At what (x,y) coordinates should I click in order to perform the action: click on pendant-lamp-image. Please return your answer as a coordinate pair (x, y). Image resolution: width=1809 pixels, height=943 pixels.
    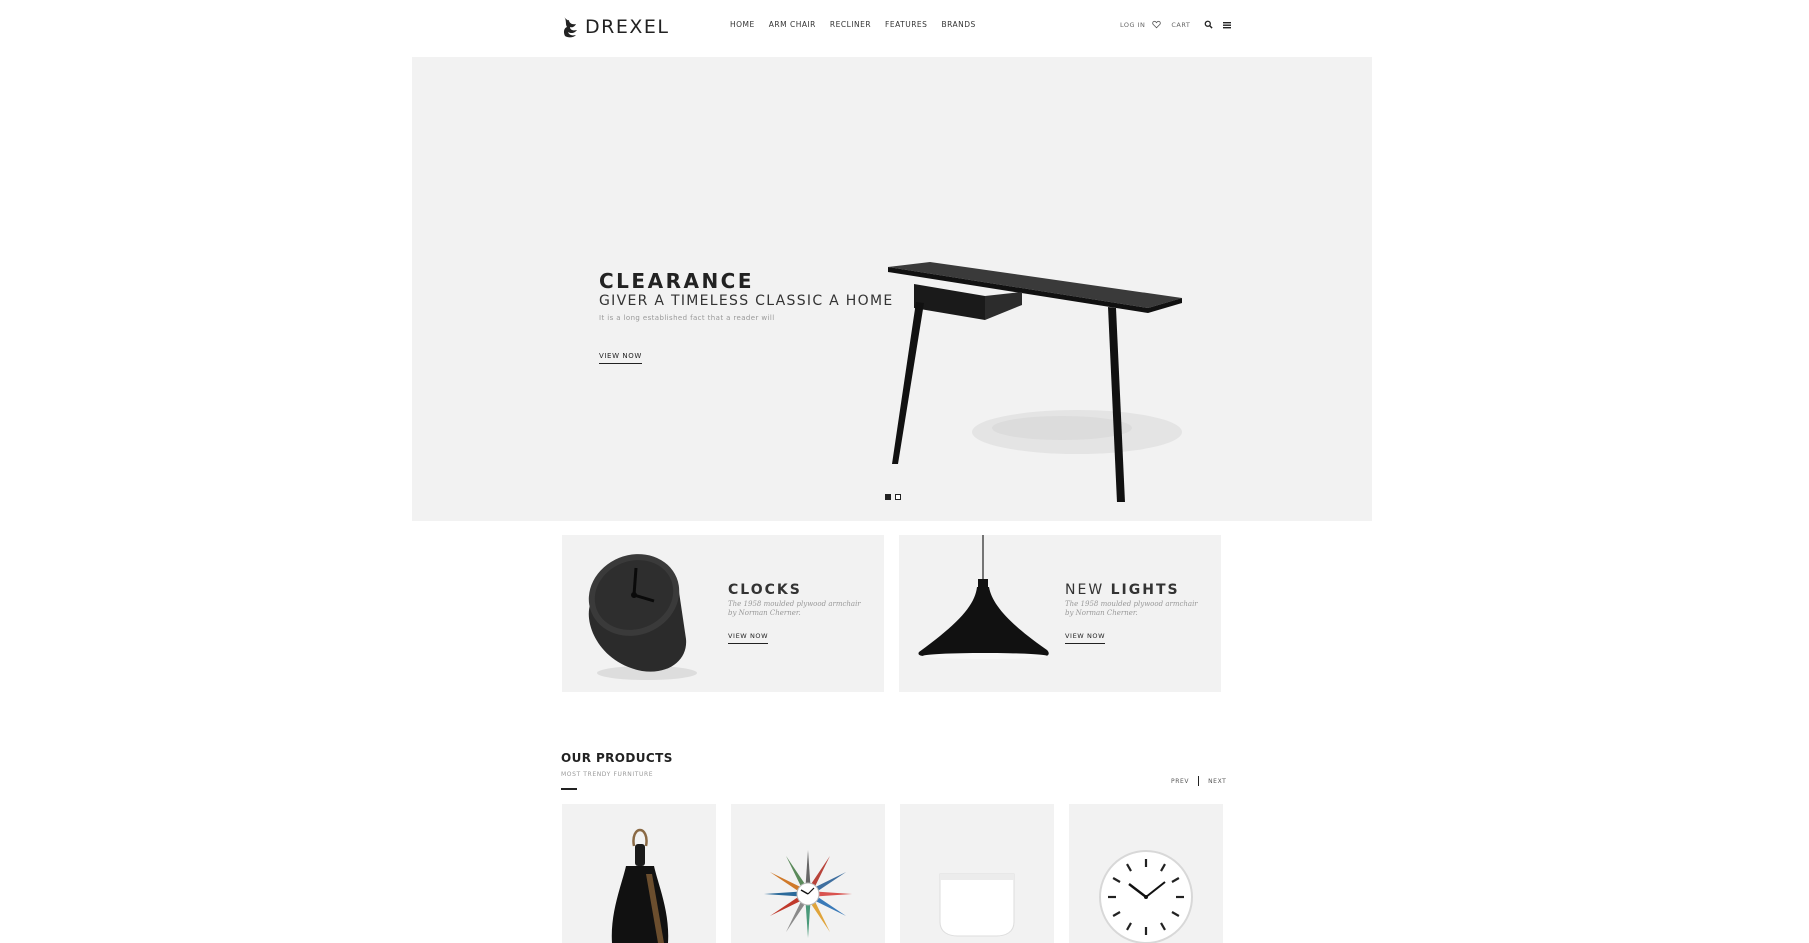
    Looking at the image, I should click on (983, 597).